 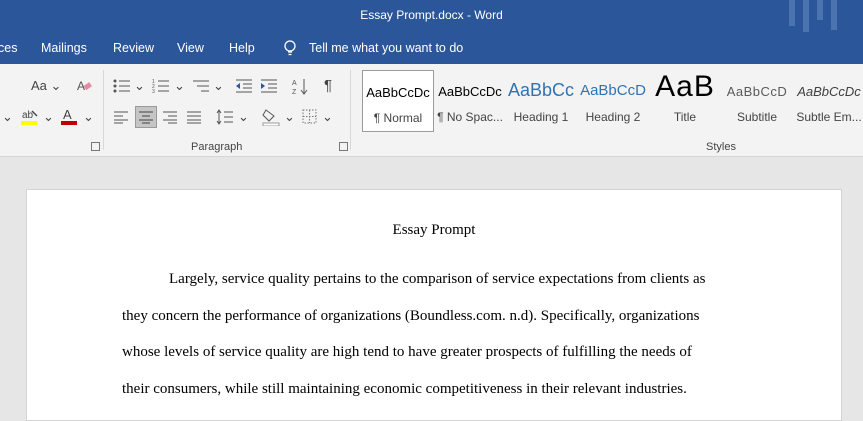 What do you see at coordinates (300, 86) in the screenshot?
I see `sort-icon: A Z` at bounding box center [300, 86].